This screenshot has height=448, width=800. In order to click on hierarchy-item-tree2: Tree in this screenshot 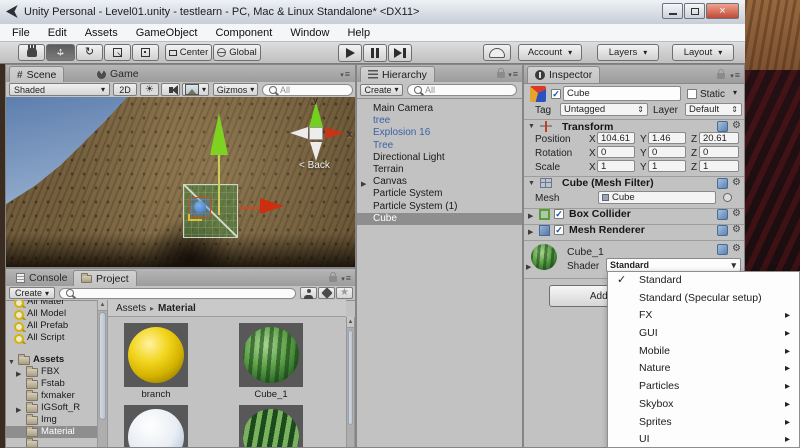, I will do `click(439, 146)`.